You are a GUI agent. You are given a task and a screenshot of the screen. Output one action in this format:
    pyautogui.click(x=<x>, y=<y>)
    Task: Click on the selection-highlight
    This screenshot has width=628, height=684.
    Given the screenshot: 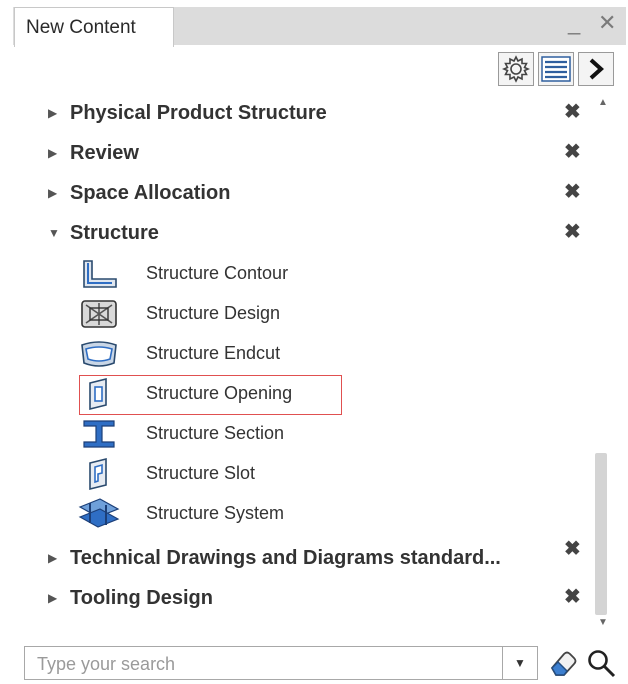 What is the action you would take?
    pyautogui.click(x=210, y=395)
    